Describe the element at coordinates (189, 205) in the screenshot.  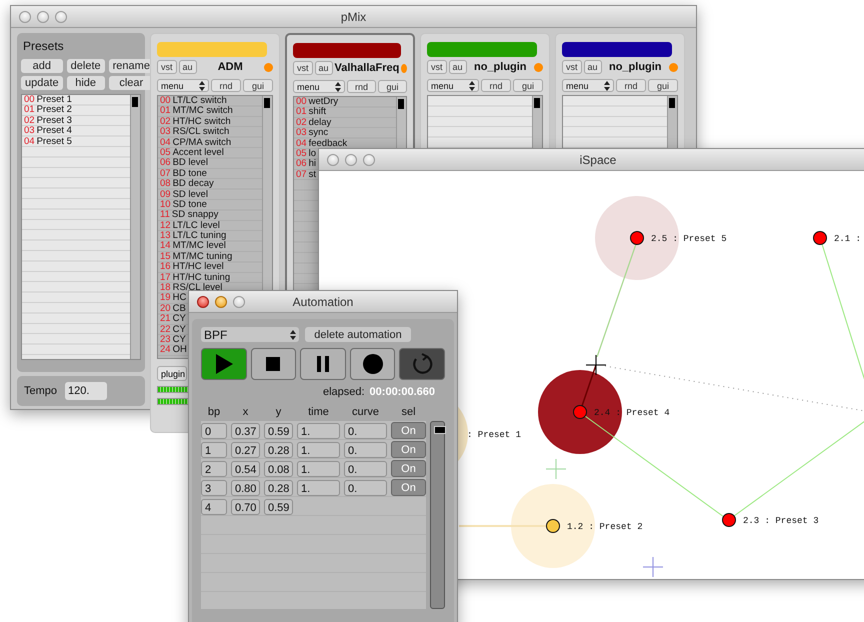
I see `row-label: SD tone` at that location.